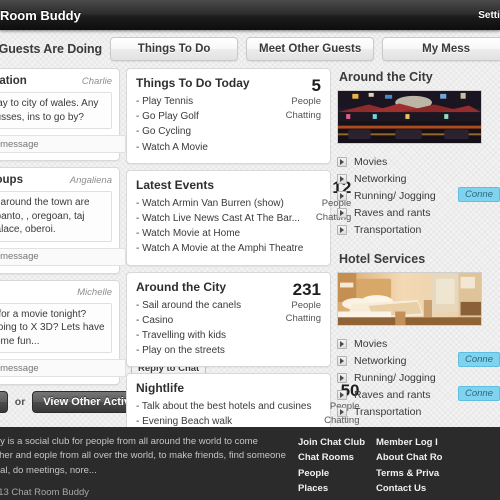  What do you see at coordinates (155, 320) in the screenshot?
I see `activity-item: - Casino` at bounding box center [155, 320].